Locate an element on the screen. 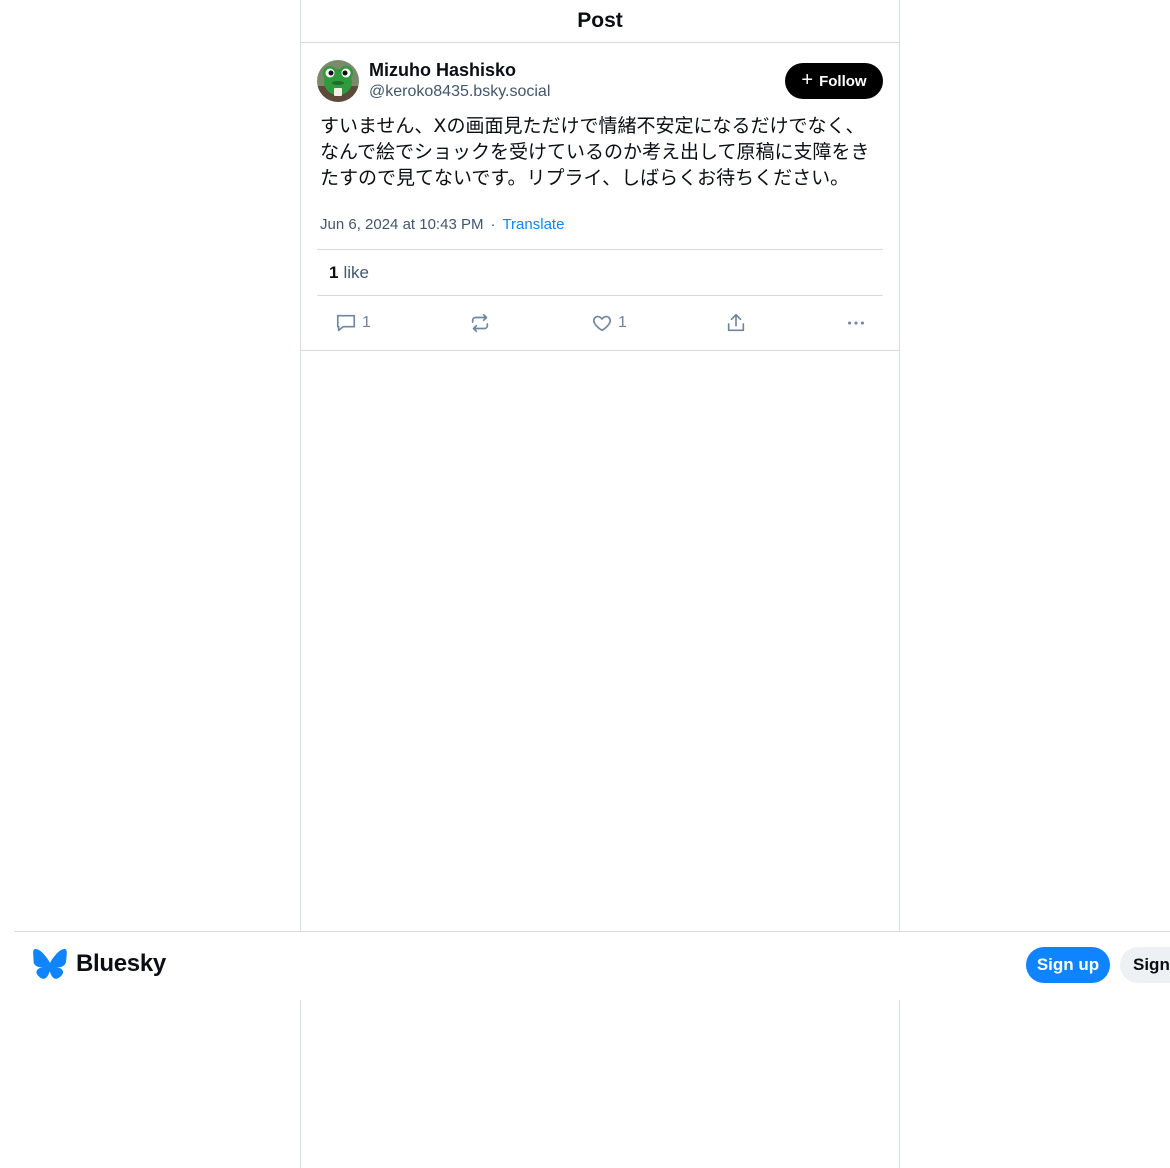  heart-icon is located at coordinates (602, 323).